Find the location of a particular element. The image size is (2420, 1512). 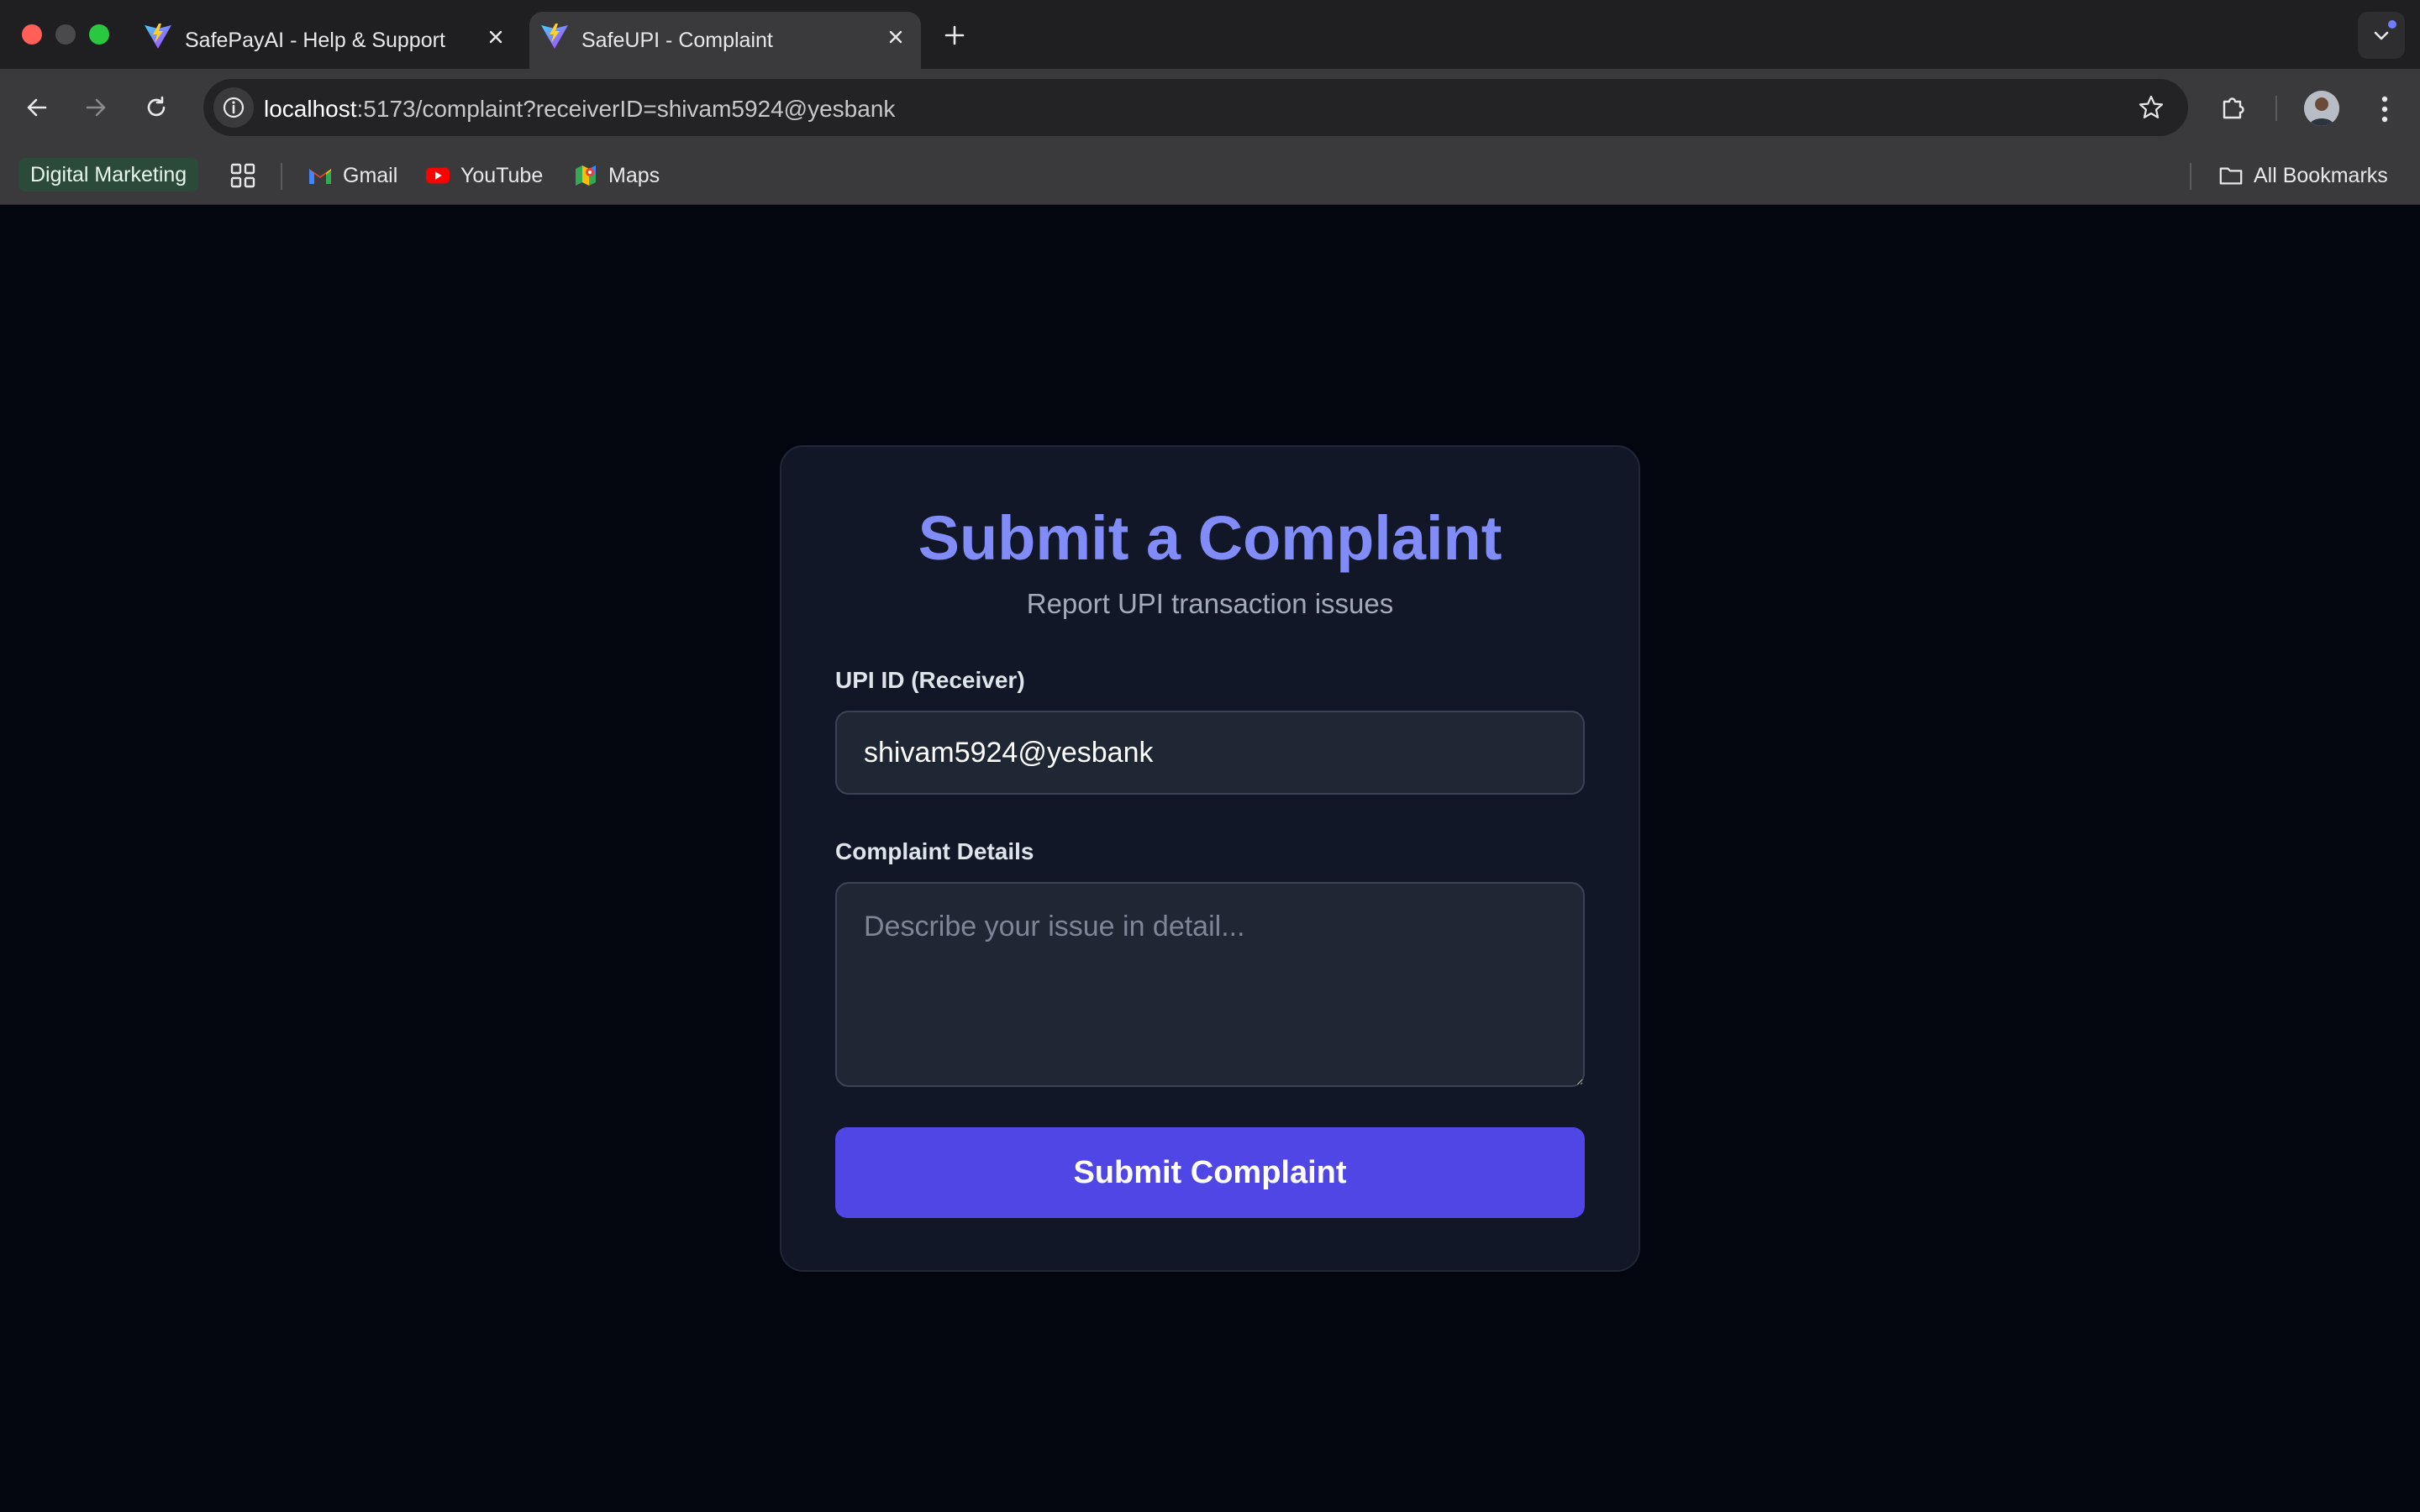

bookmark-label: Gmail is located at coordinates (370, 175).